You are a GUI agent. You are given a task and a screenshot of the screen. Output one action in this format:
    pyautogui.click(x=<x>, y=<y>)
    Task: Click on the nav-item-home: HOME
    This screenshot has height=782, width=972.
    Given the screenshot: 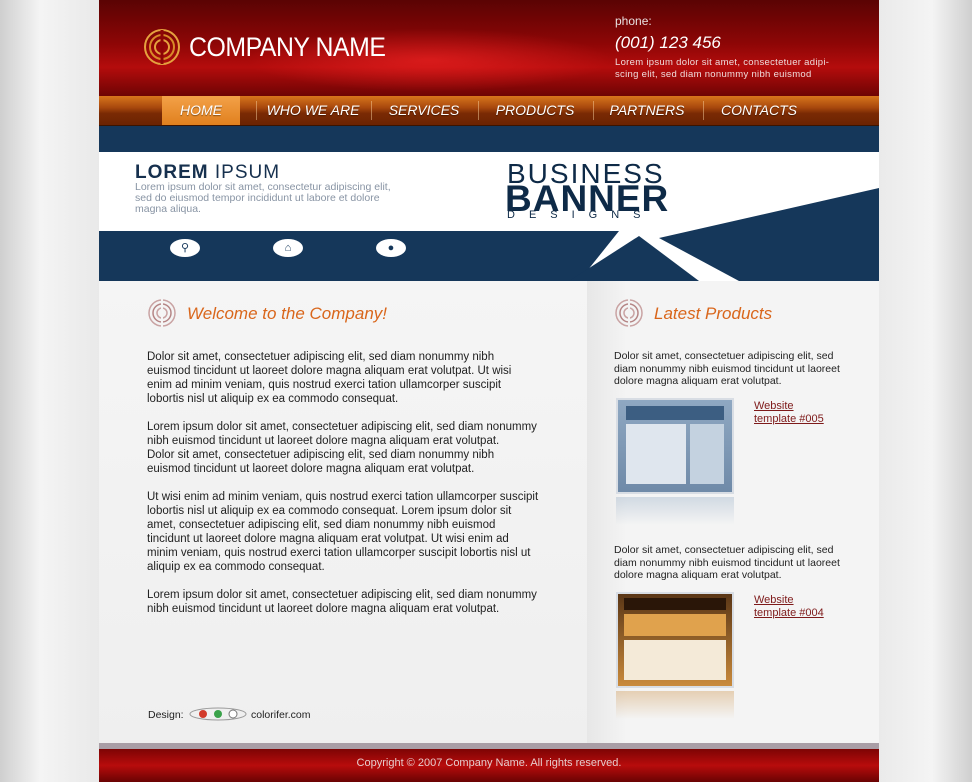 What is the action you would take?
    pyautogui.click(x=201, y=110)
    